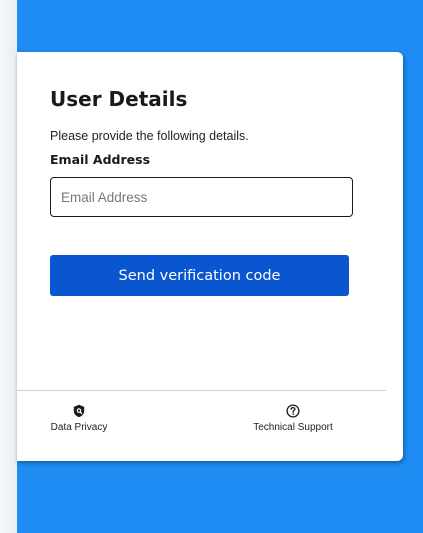  What do you see at coordinates (79, 427) in the screenshot?
I see `data-privacy-label: Data Privacy` at bounding box center [79, 427].